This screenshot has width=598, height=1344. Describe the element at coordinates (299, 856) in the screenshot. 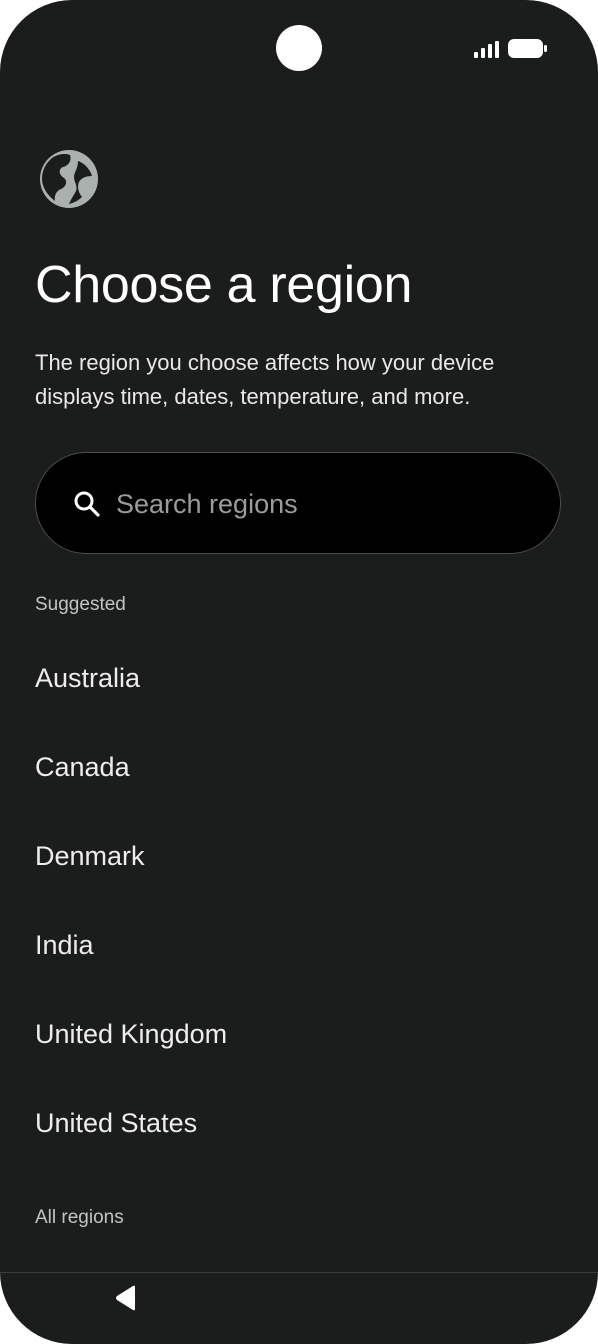

I see `region-item-denmark: Denmark` at that location.